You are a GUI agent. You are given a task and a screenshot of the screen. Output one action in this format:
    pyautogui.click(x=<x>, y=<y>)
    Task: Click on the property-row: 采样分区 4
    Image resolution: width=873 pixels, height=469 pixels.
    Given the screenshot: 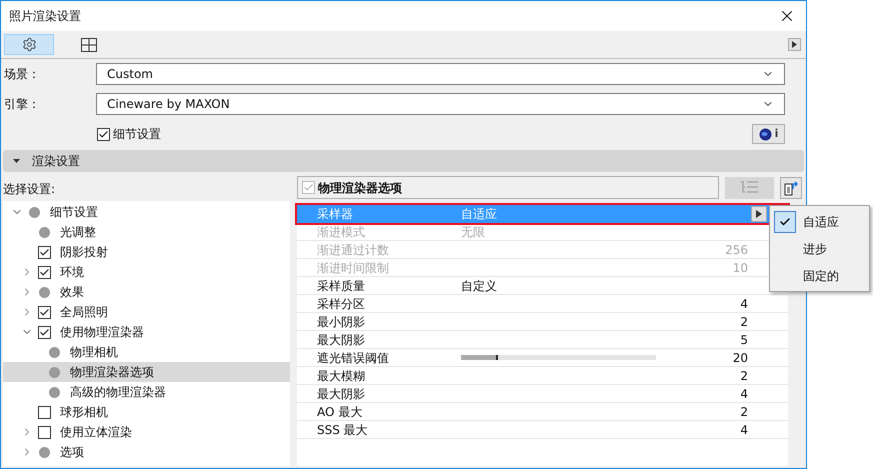 What is the action you would take?
    pyautogui.click(x=542, y=304)
    